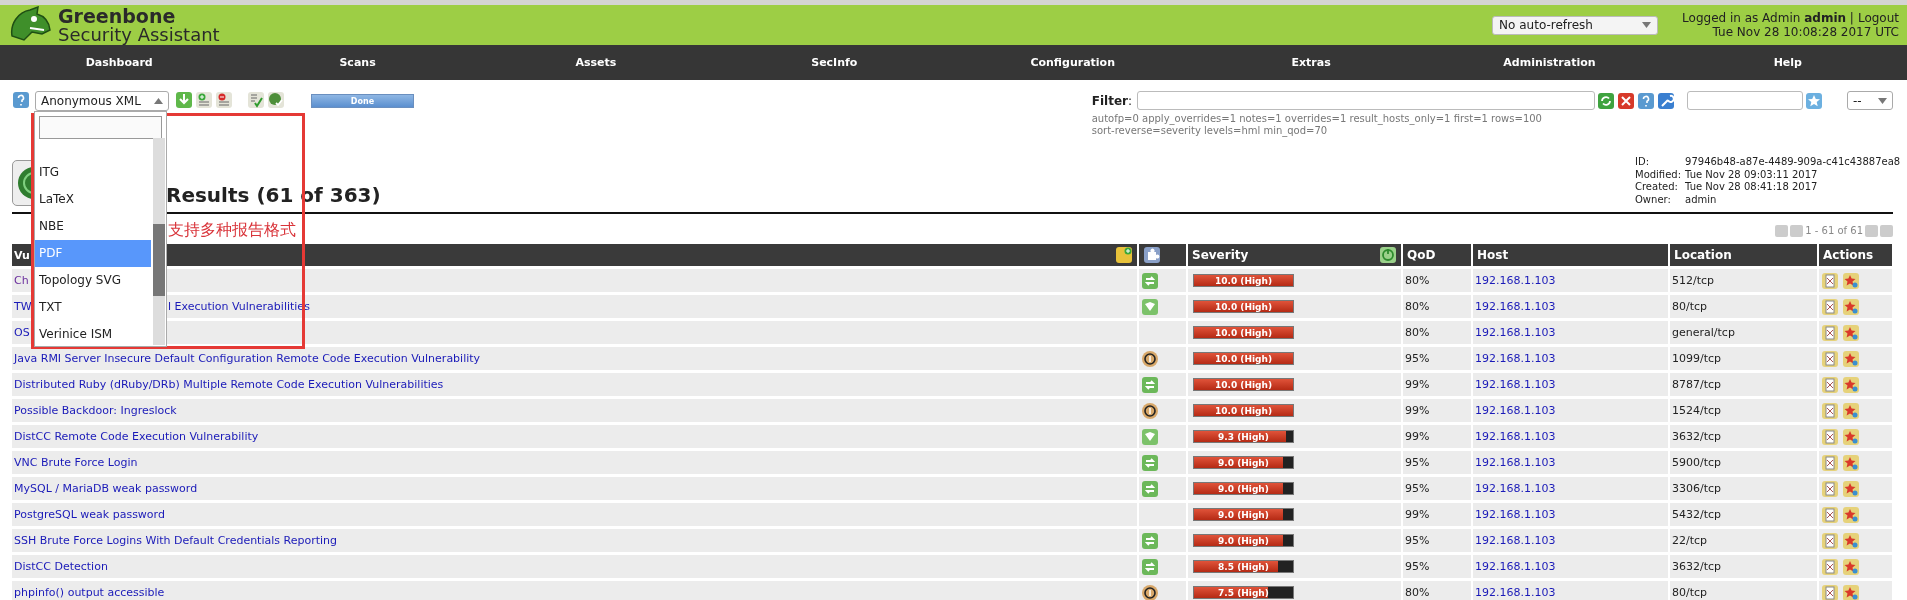 This screenshot has height=600, width=1907. I want to click on nav-item: Scans, so click(357, 62).